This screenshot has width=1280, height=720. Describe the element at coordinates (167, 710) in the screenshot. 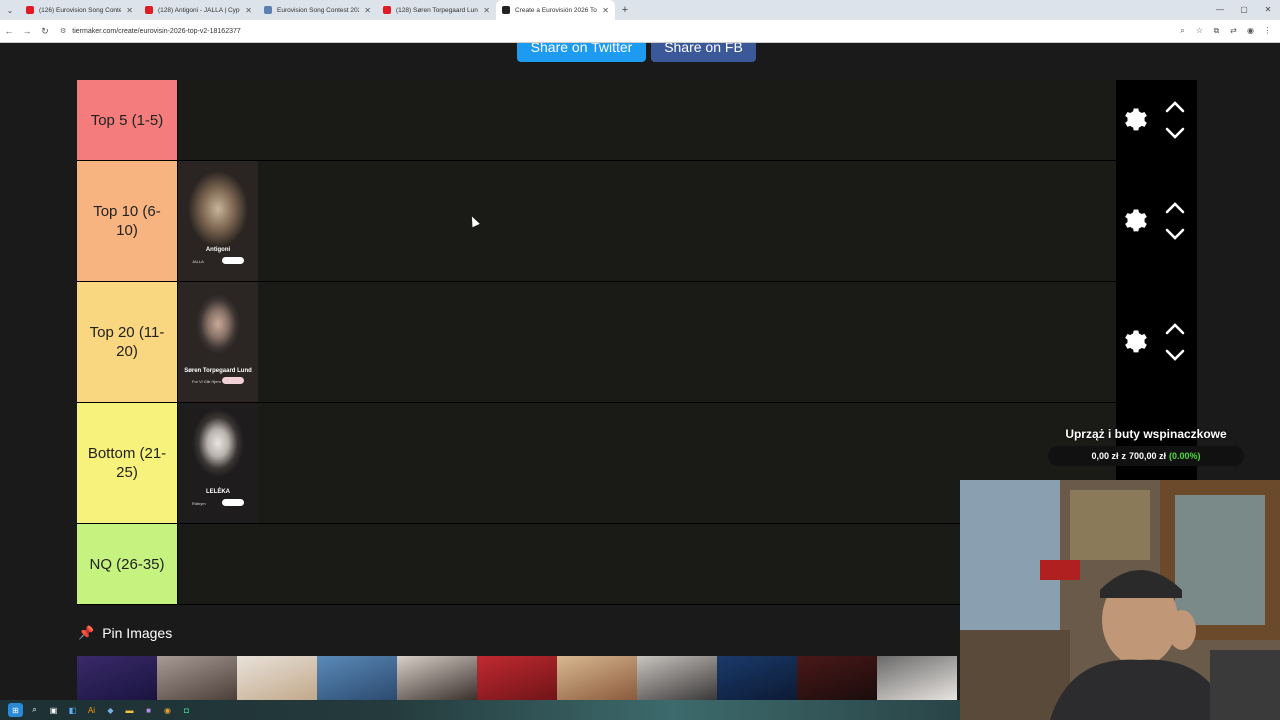

I see `chrome-icon: ◉` at that location.